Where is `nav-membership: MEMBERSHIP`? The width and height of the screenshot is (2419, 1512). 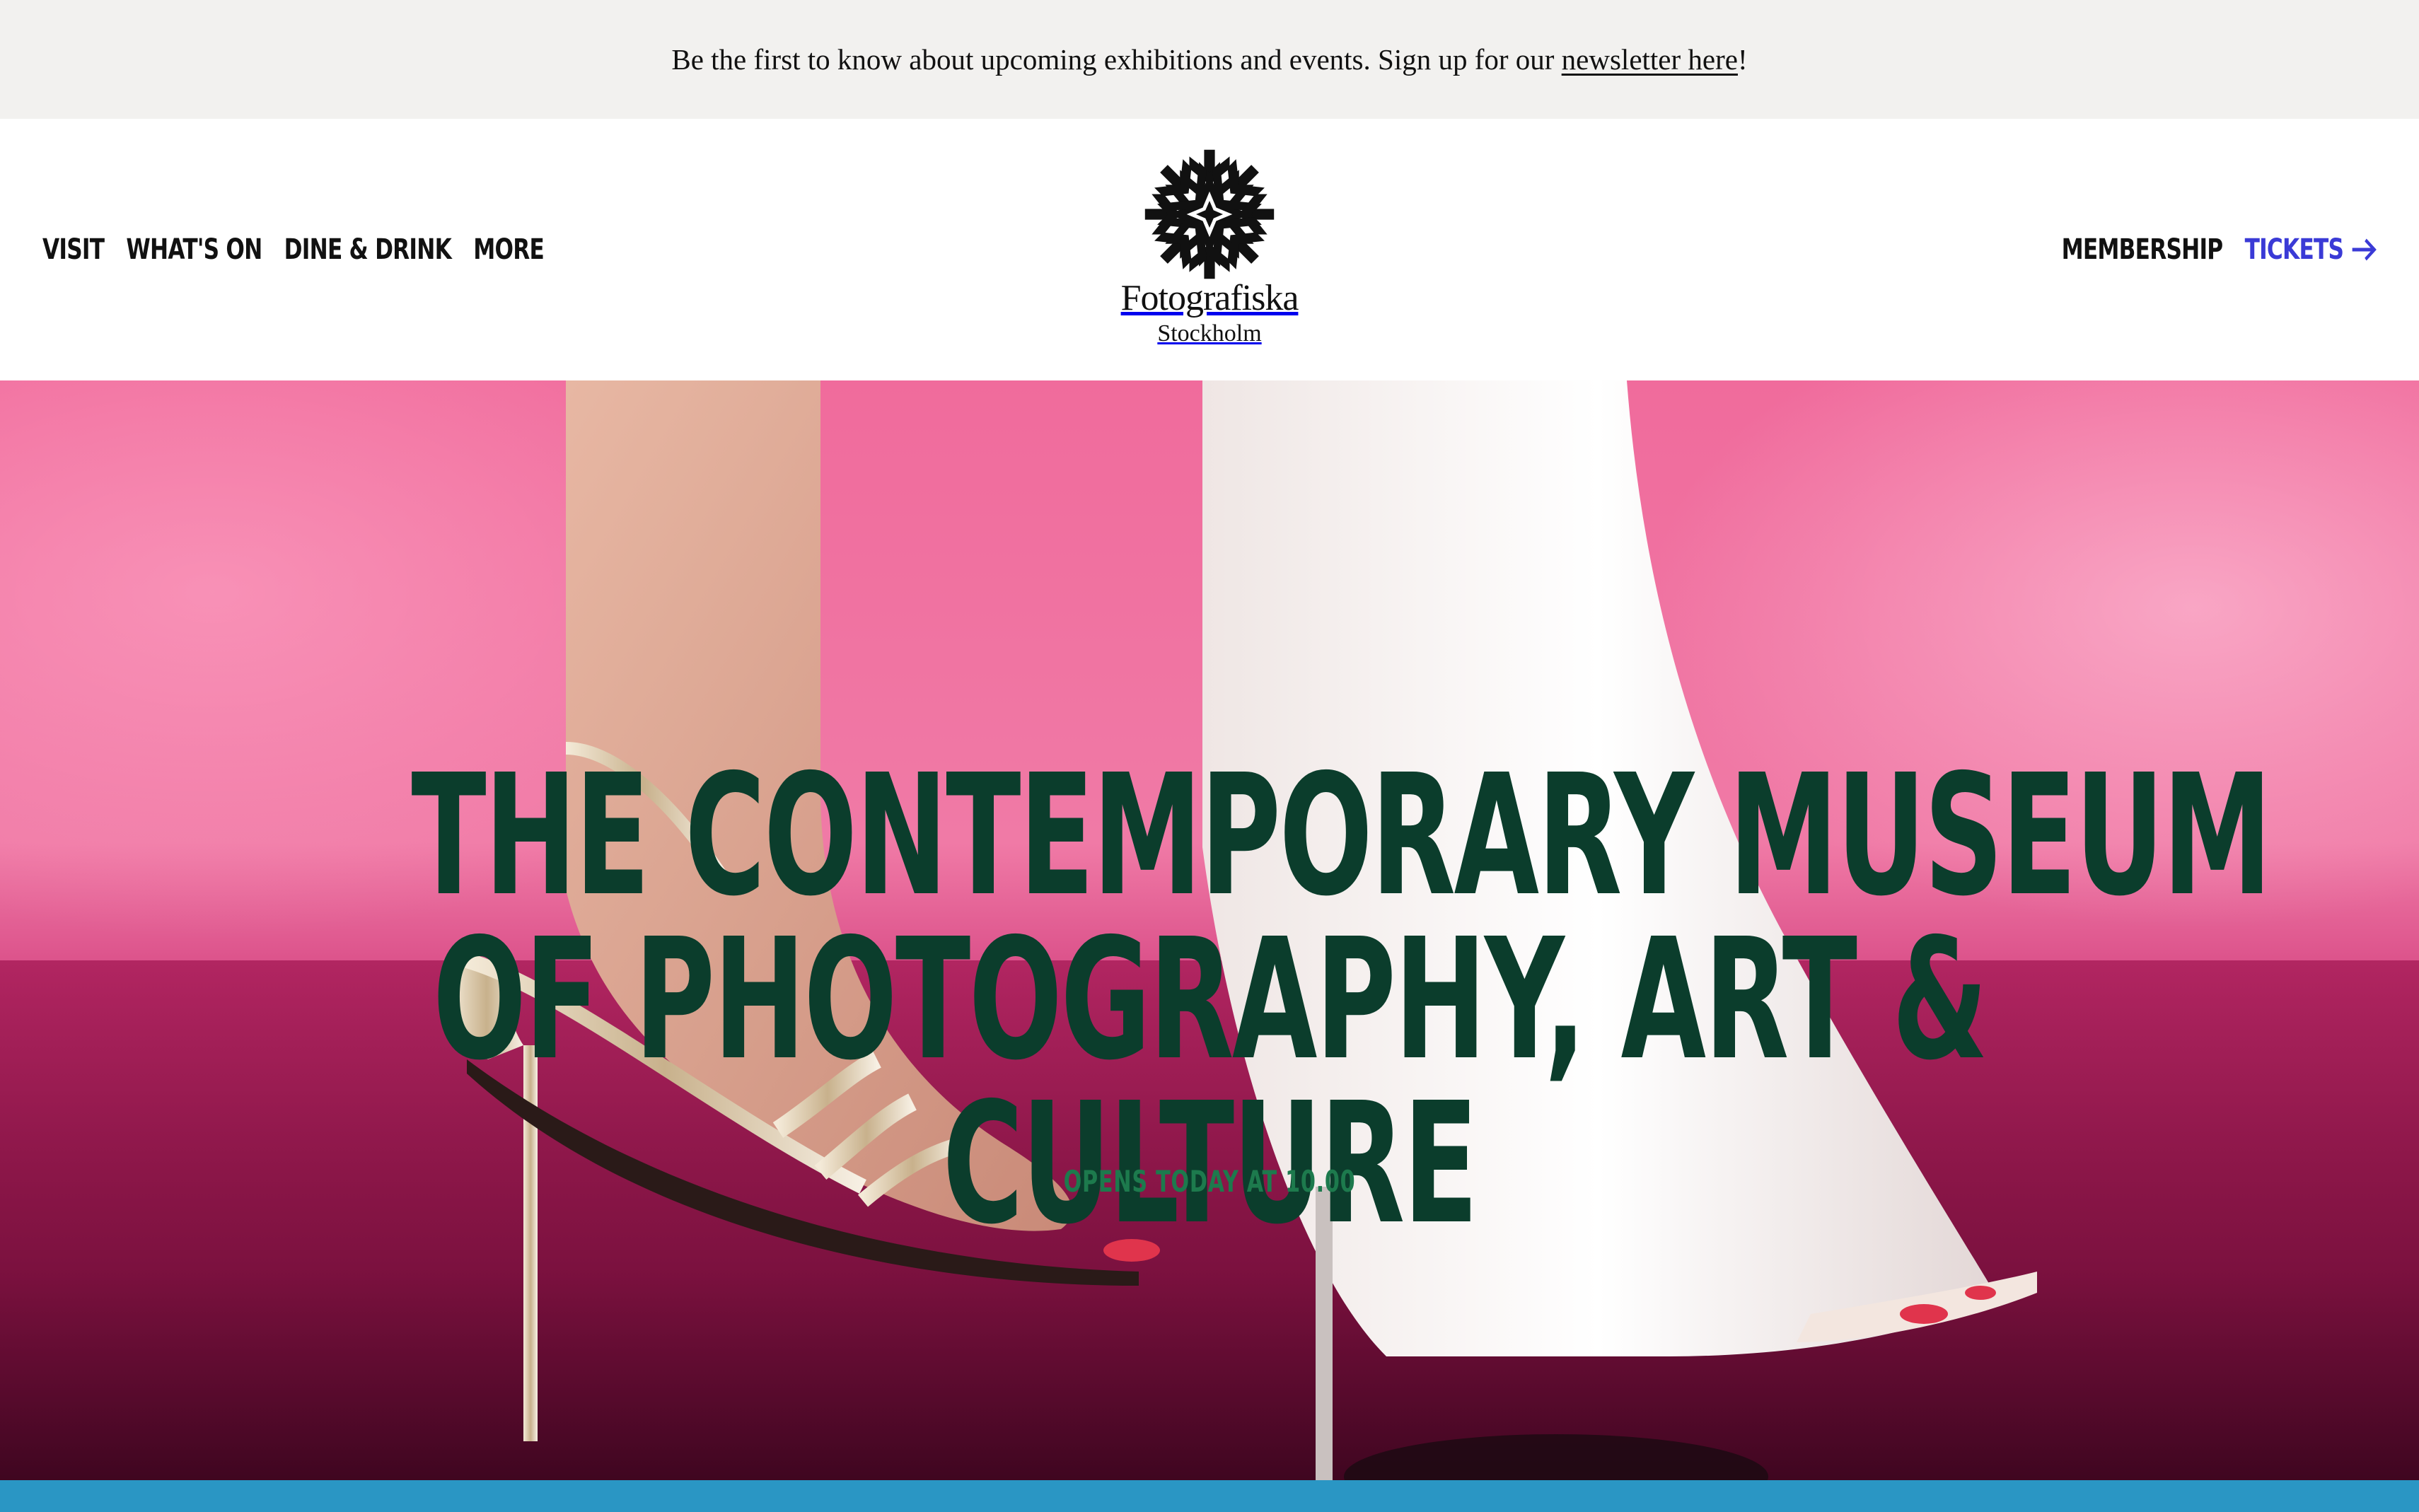 nav-membership: MEMBERSHIP is located at coordinates (2143, 249).